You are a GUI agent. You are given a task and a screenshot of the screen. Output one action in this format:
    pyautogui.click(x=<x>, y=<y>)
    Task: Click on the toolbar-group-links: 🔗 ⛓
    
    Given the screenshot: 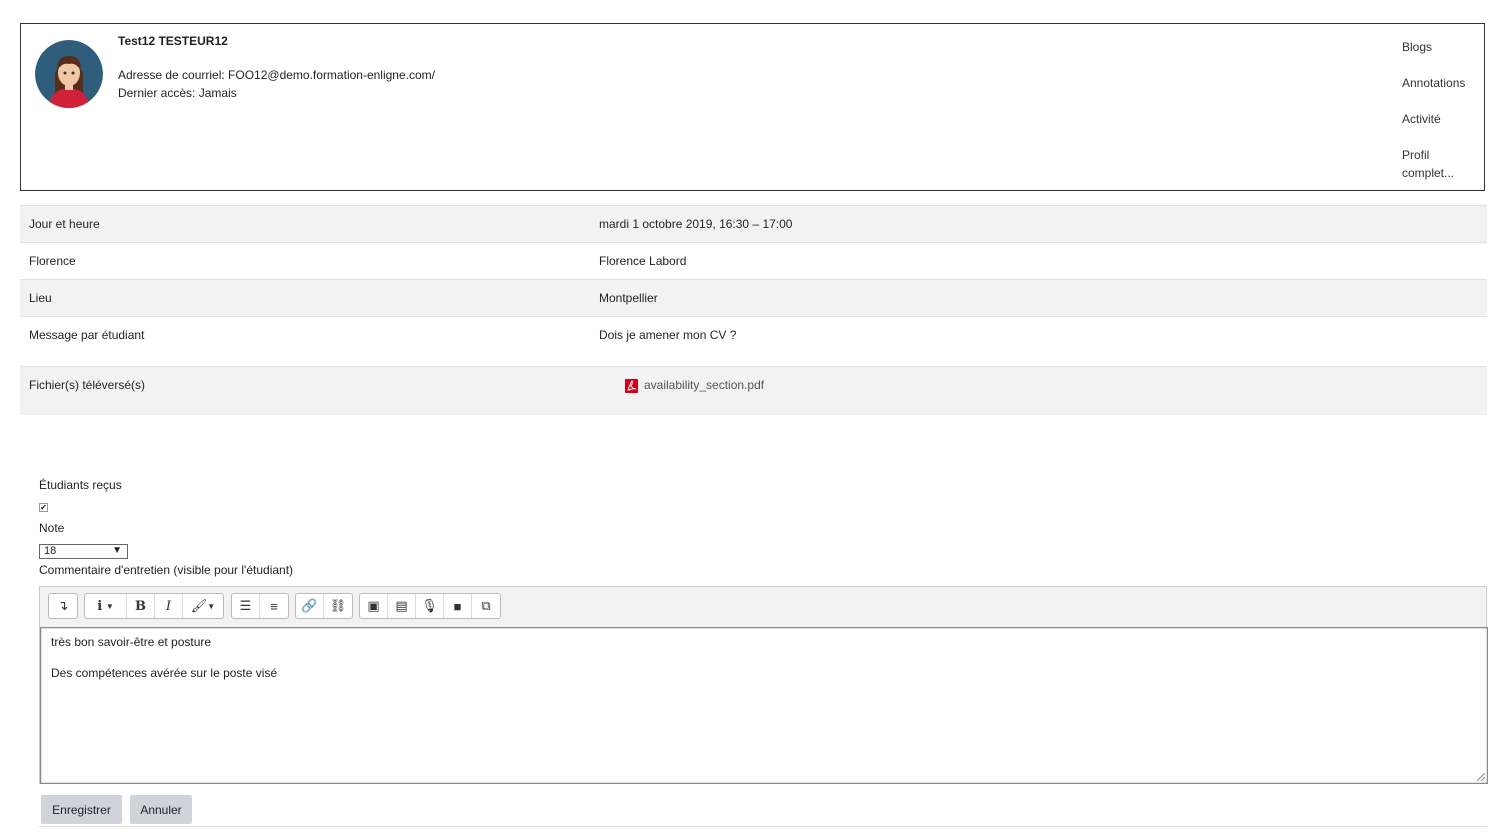 What is the action you would take?
    pyautogui.click(x=324, y=606)
    